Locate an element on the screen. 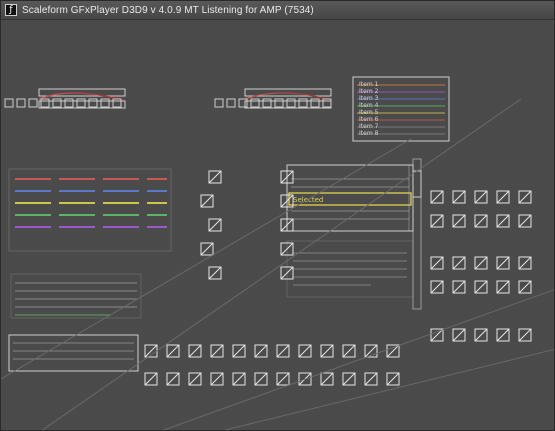 Image resolution: width=555 pixels, height=431 pixels. svg-text: Item 7 is located at coordinates (369, 126).